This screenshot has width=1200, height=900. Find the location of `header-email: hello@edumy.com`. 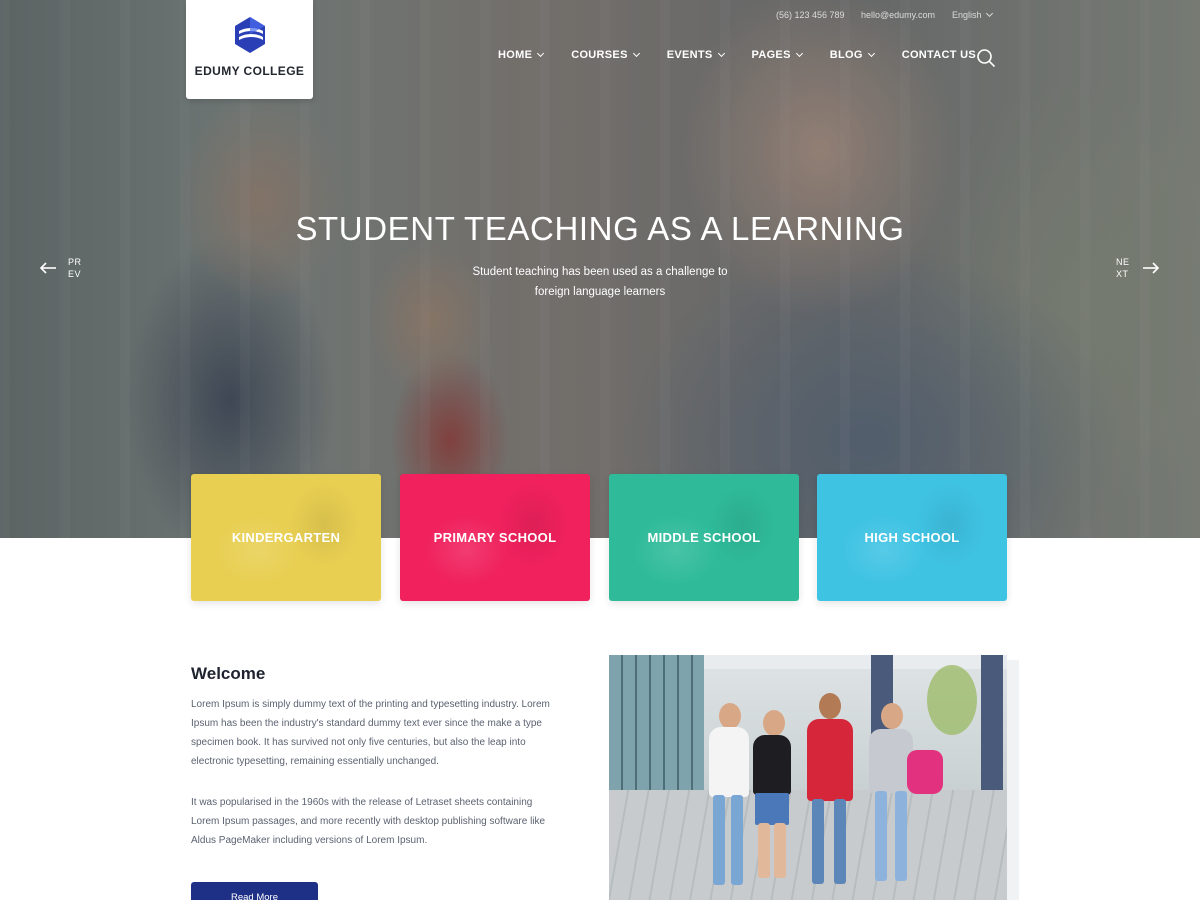

header-email: hello@edumy.com is located at coordinates (898, 15).